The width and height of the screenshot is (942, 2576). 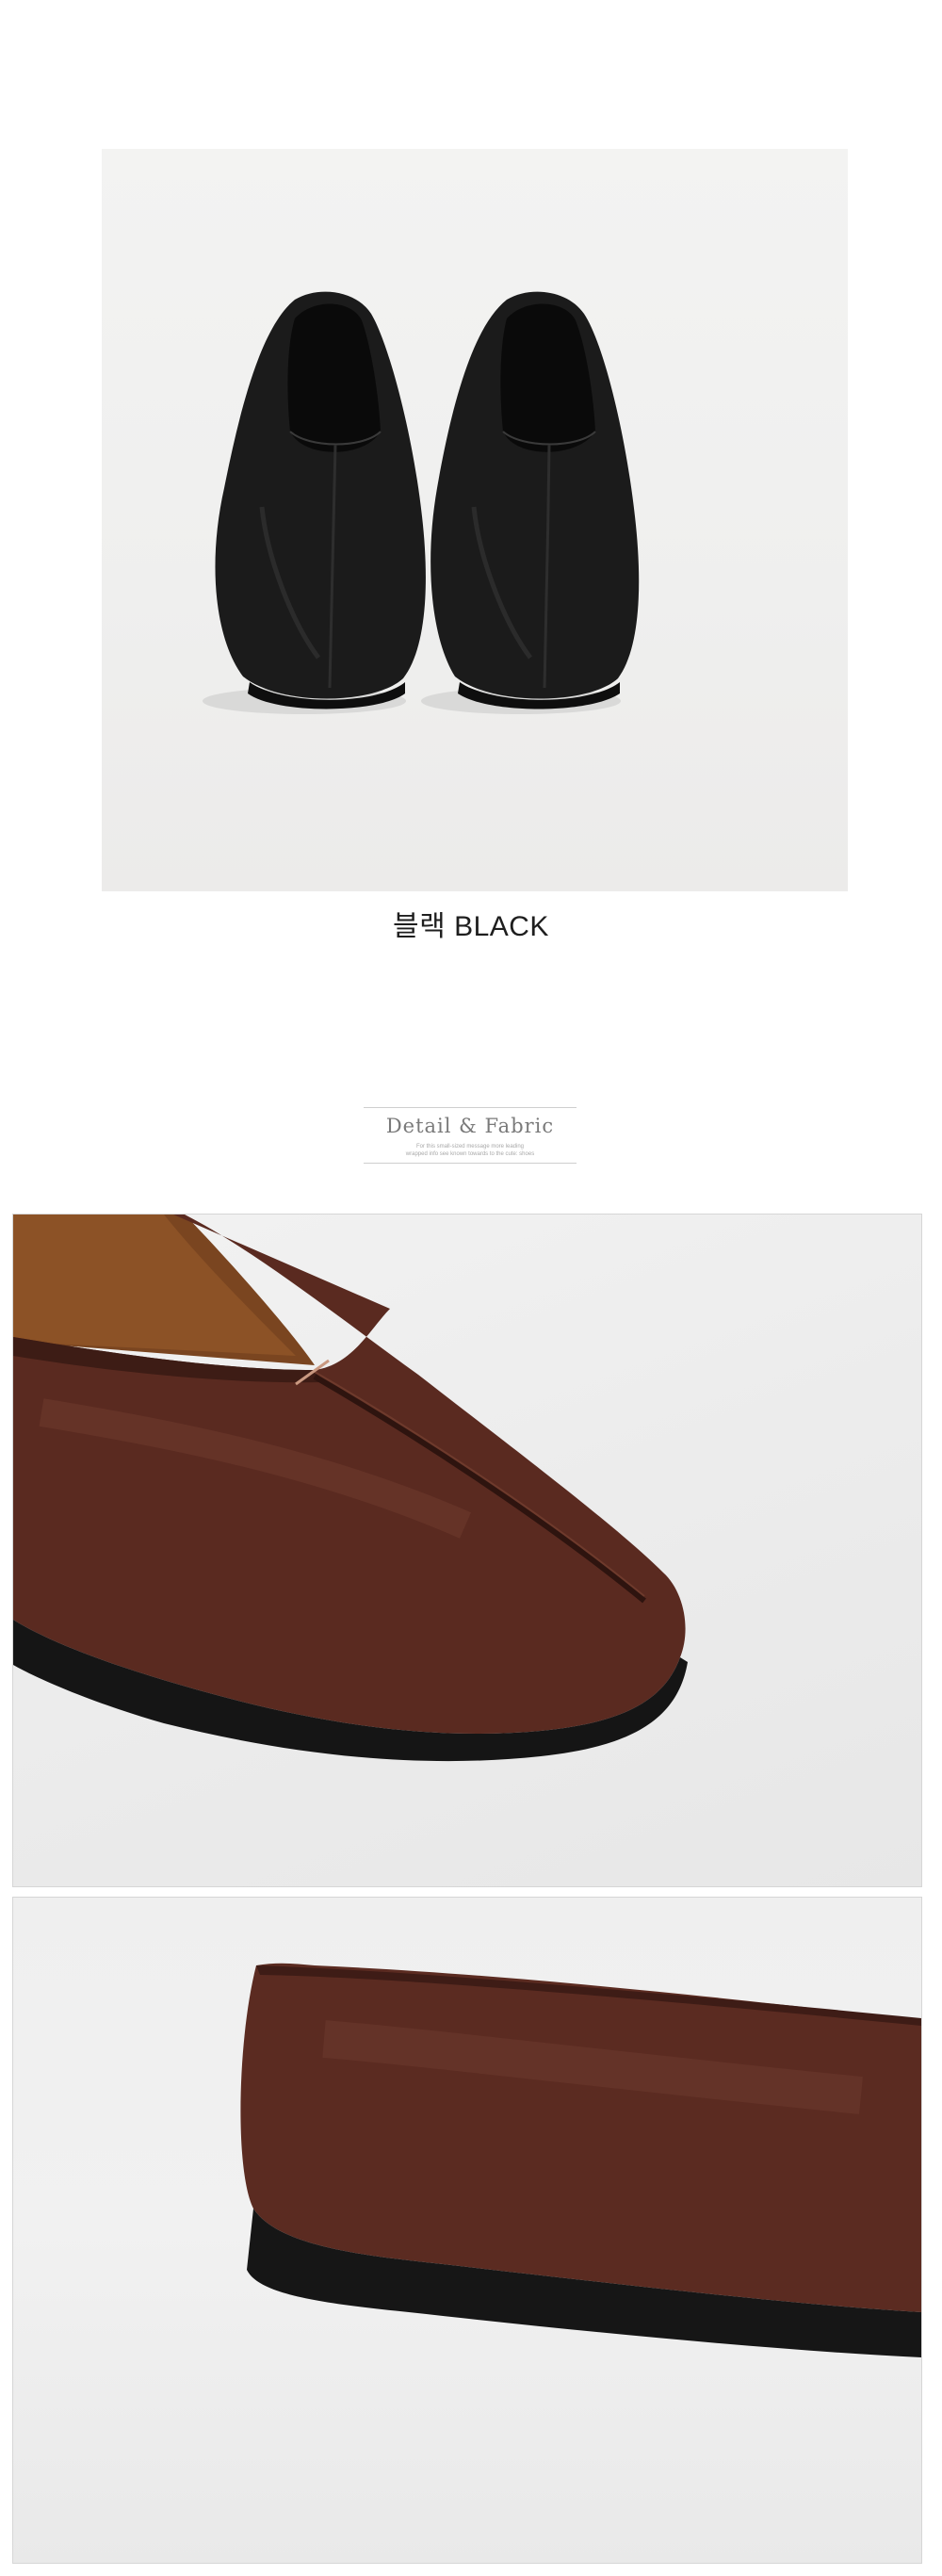 What do you see at coordinates (471, 926) in the screenshot?
I see `color-caption: 블랙 BLACK` at bounding box center [471, 926].